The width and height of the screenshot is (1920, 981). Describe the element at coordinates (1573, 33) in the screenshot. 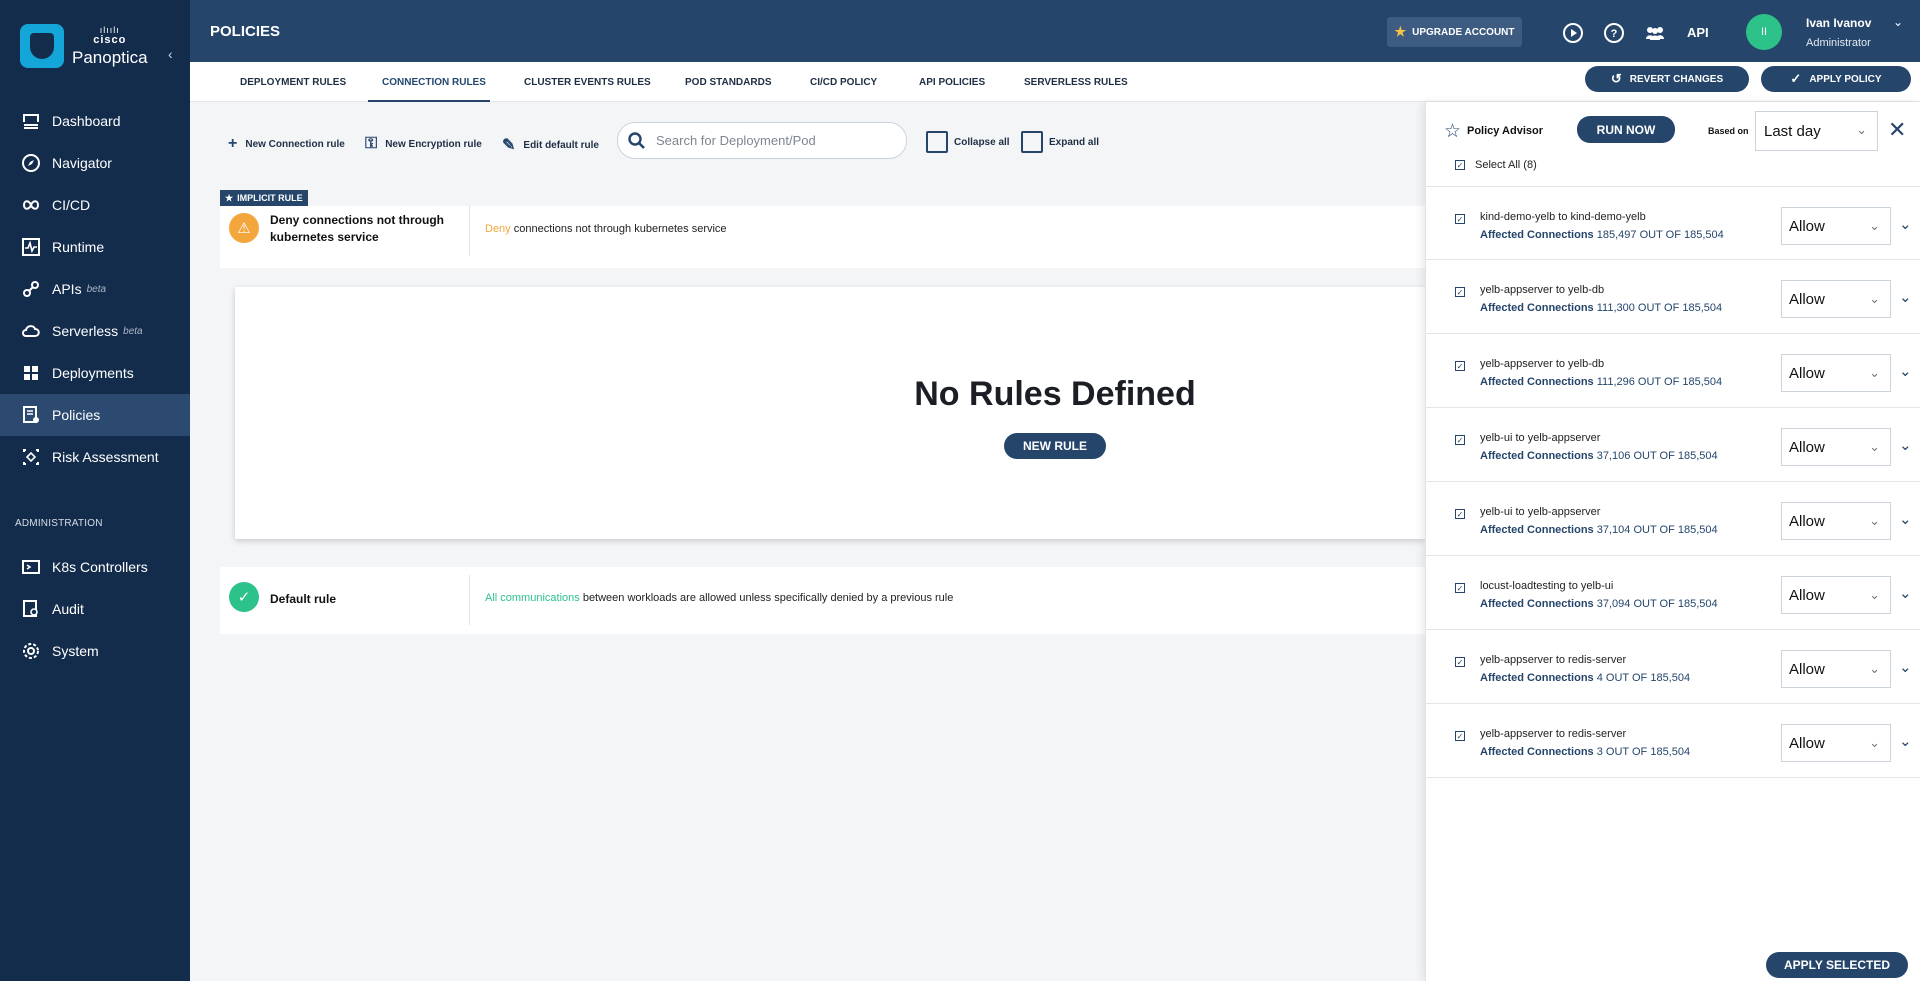

I see `play-icon` at that location.